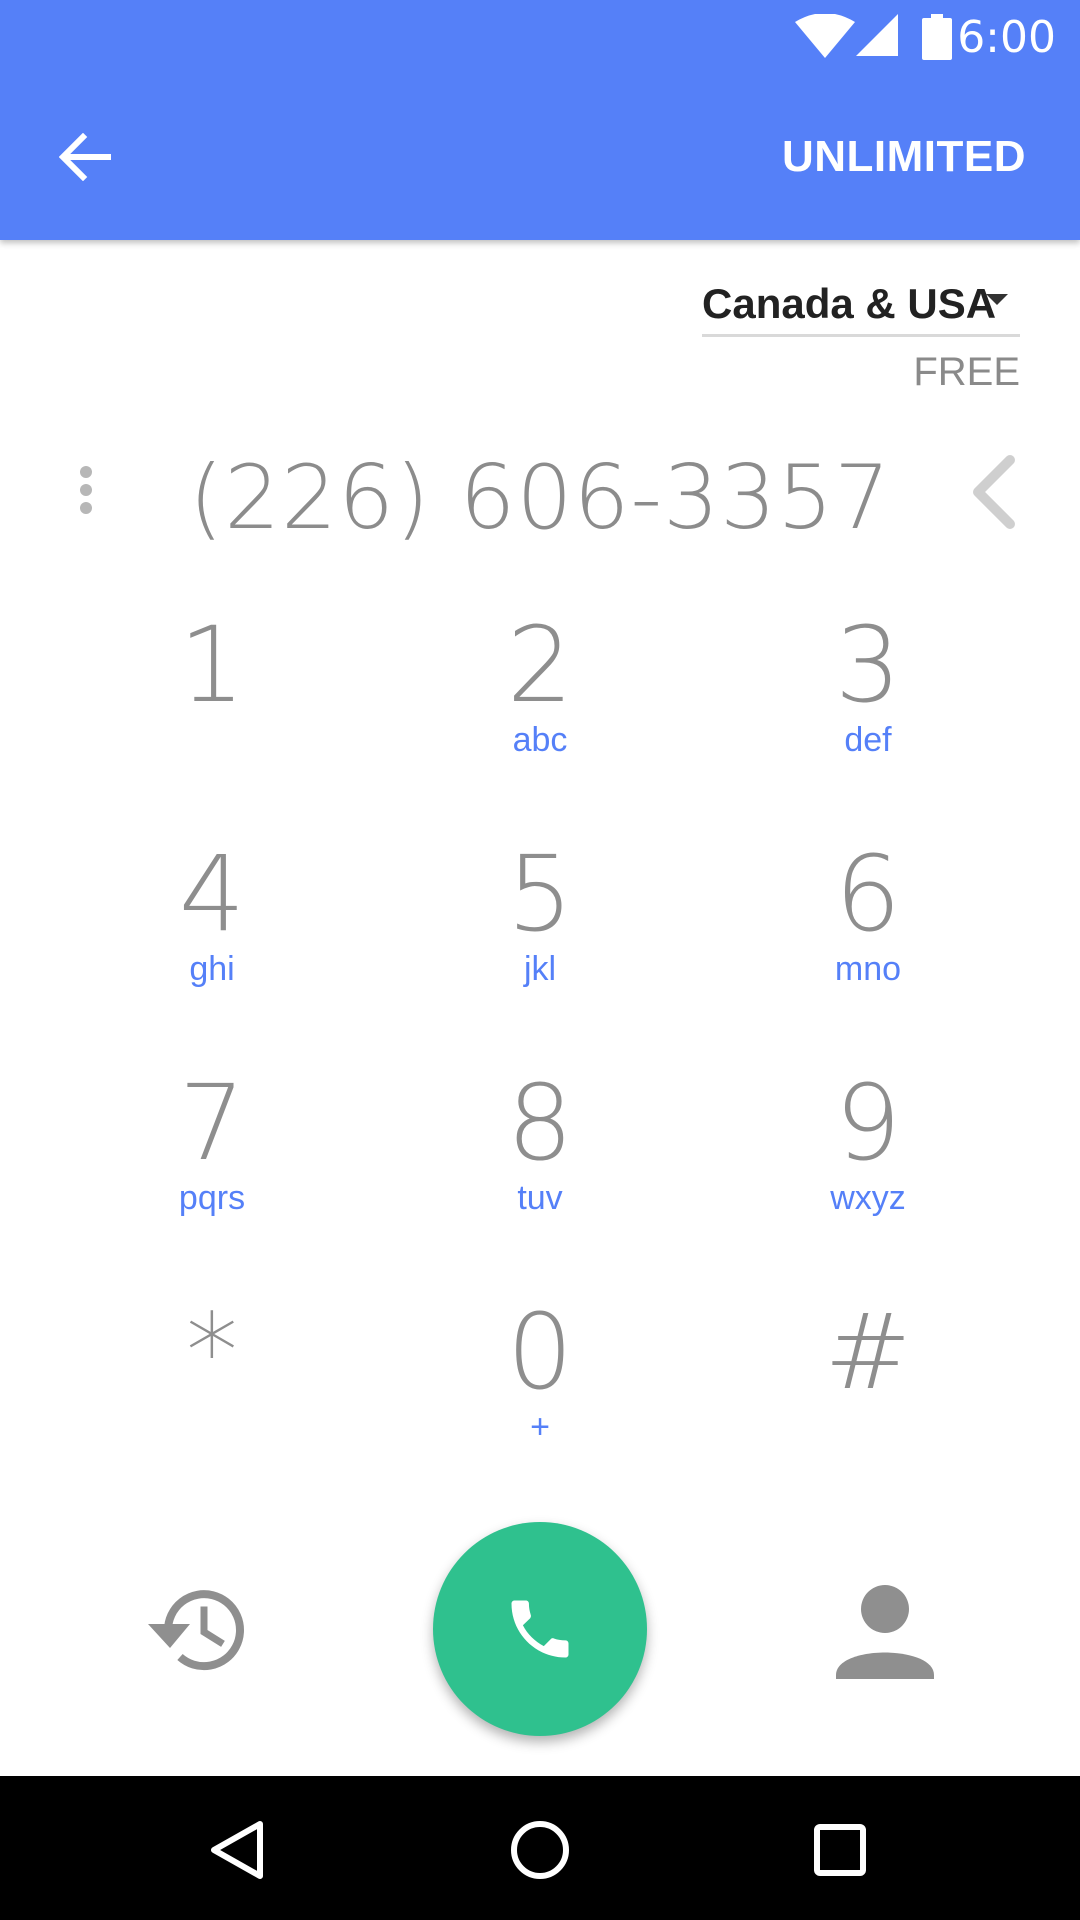 The height and width of the screenshot is (1920, 1080). Describe the element at coordinates (540, 1352) in the screenshot. I see `key-digit: 0` at that location.